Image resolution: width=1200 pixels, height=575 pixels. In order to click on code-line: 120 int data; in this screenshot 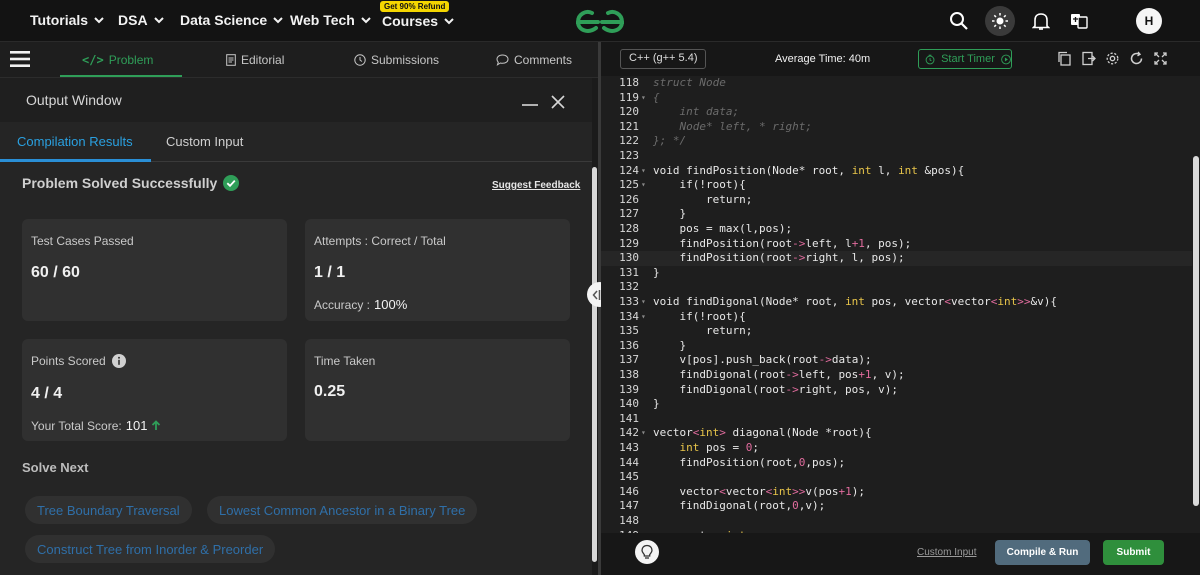, I will do `click(896, 112)`.